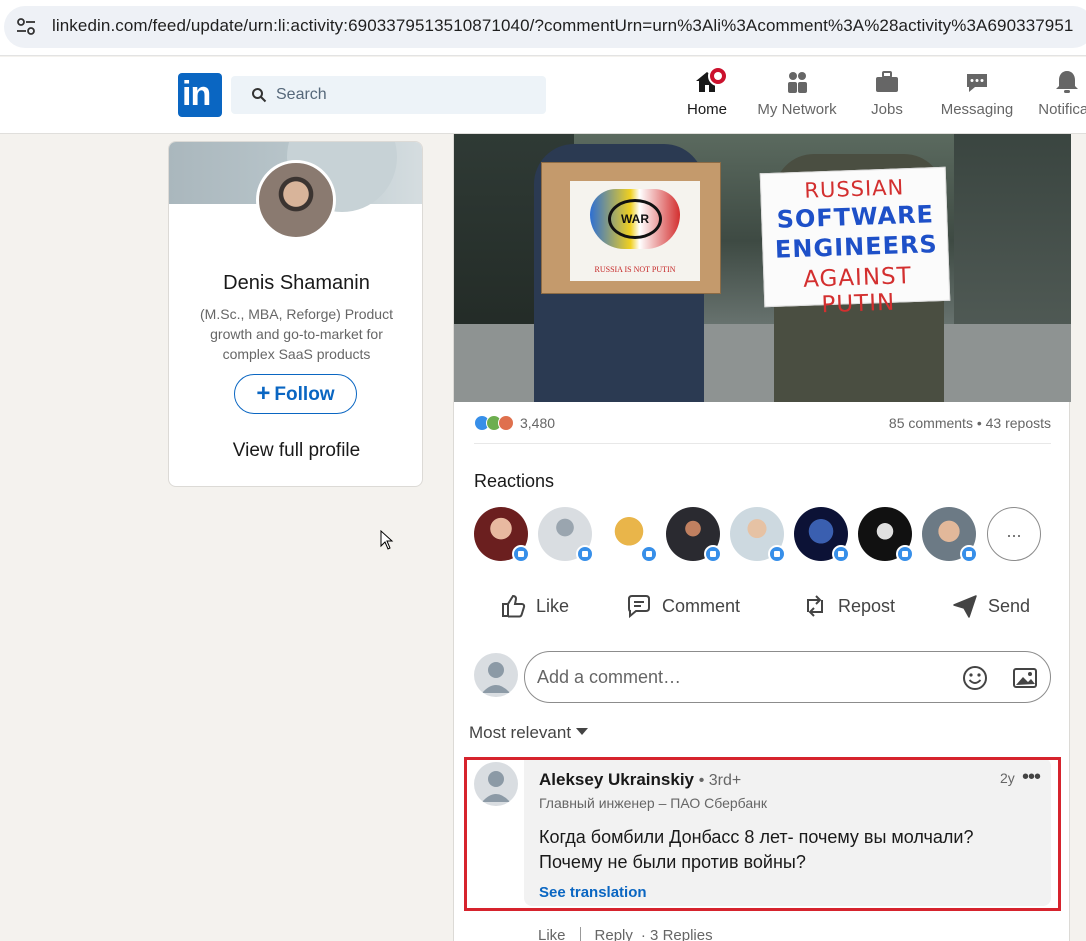 This screenshot has width=1086, height=941. What do you see at coordinates (965, 606) in the screenshot?
I see `send-icon` at bounding box center [965, 606].